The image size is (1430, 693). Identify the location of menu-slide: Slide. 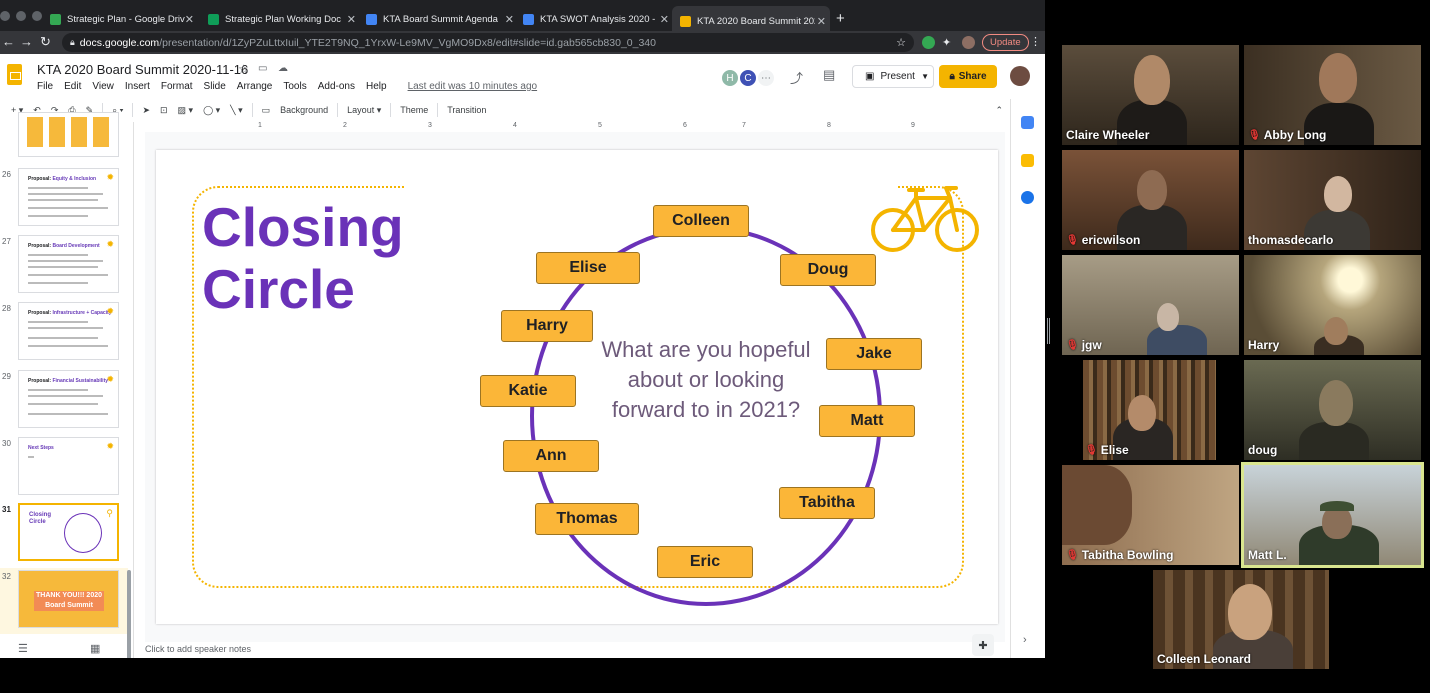
(215, 86).